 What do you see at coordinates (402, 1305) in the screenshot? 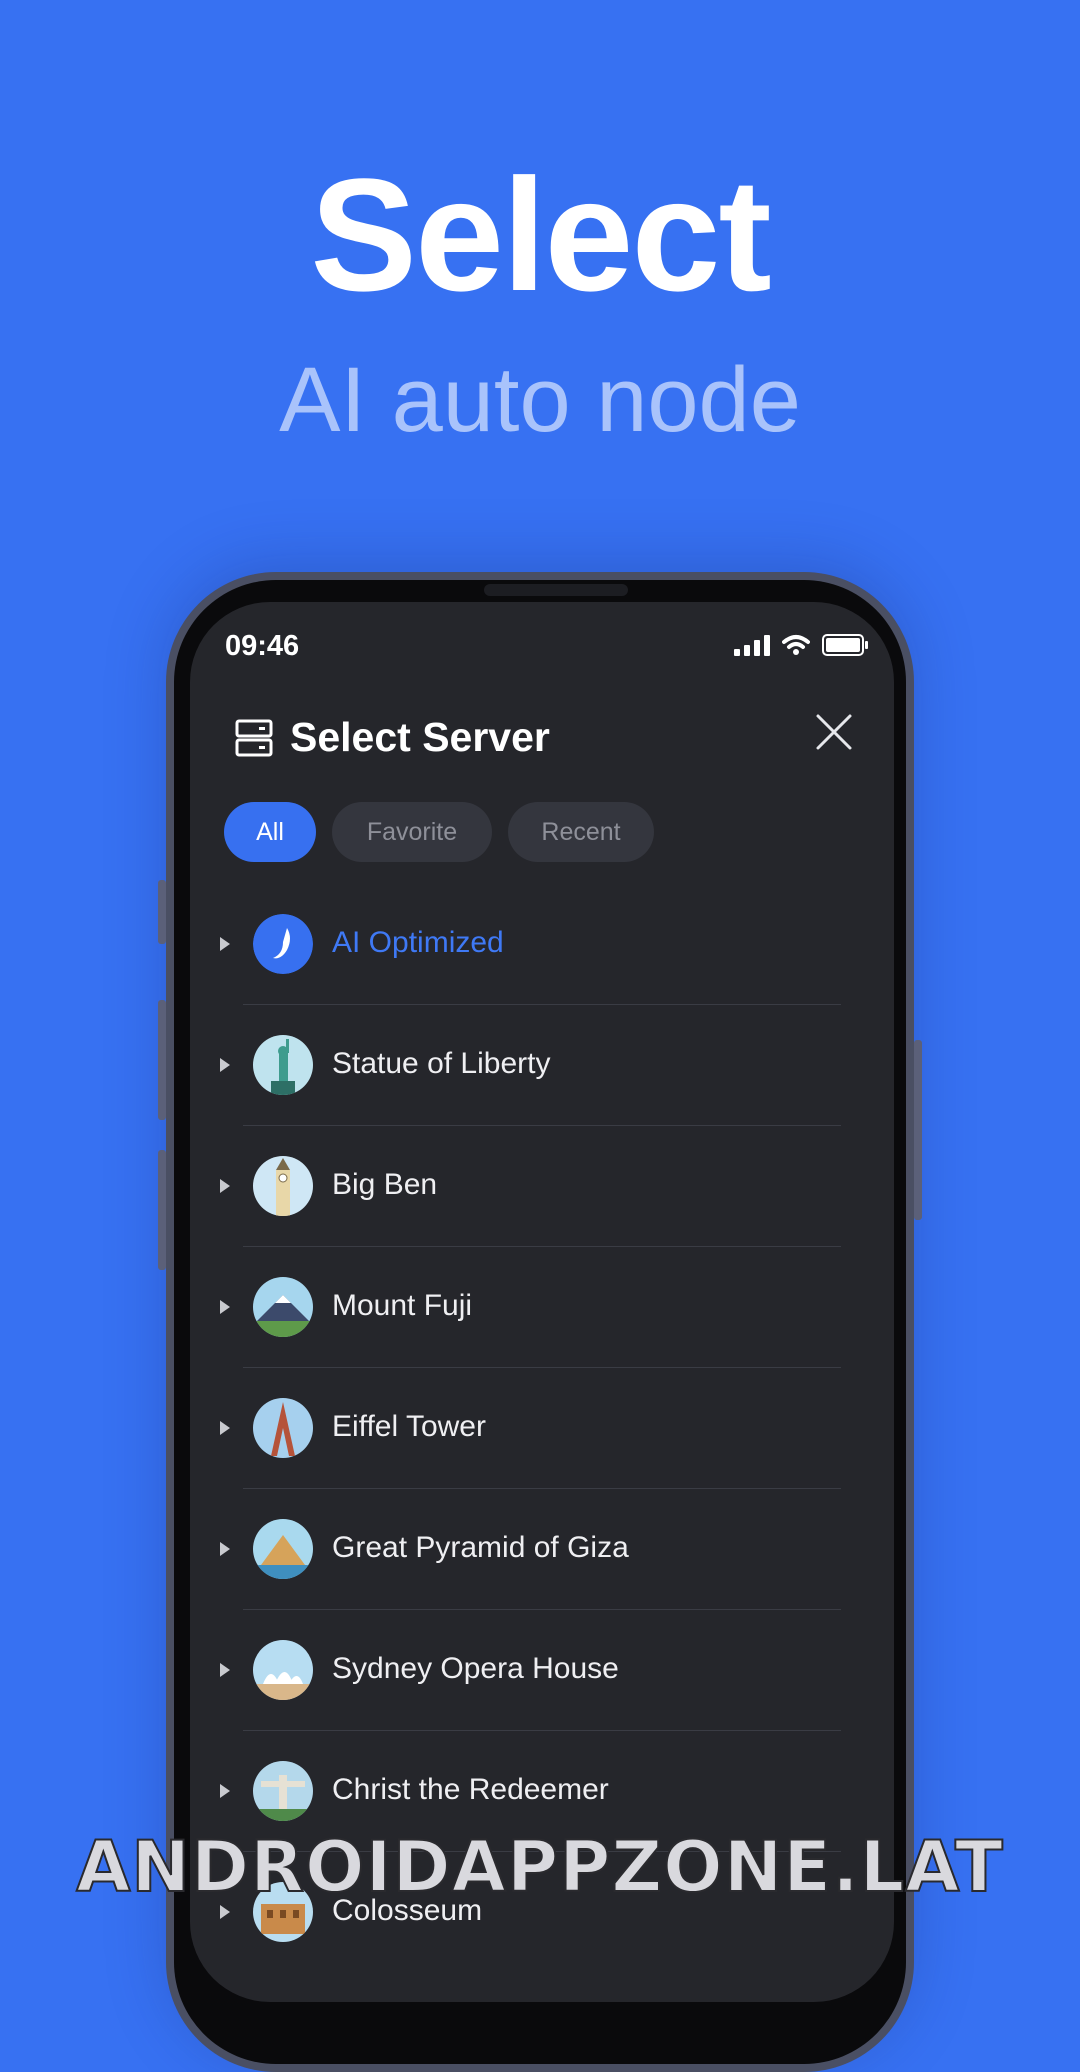
I see `server-name: Mount Fuji` at bounding box center [402, 1305].